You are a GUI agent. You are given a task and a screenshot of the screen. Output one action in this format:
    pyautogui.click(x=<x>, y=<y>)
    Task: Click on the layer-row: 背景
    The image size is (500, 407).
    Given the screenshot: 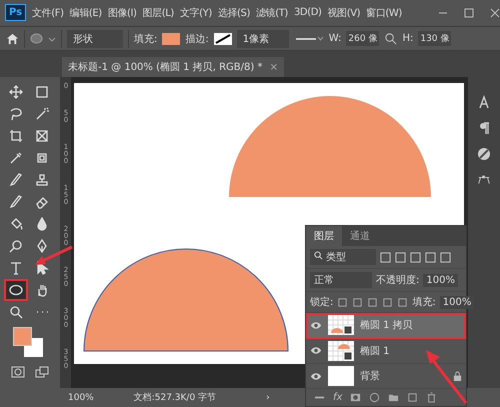 What is the action you would take?
    pyautogui.click(x=386, y=377)
    